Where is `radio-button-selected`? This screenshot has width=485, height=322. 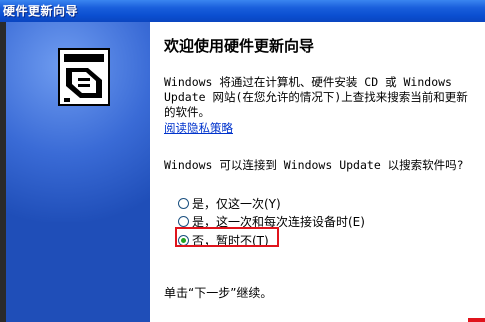
radio-button-selected is located at coordinates (183, 240).